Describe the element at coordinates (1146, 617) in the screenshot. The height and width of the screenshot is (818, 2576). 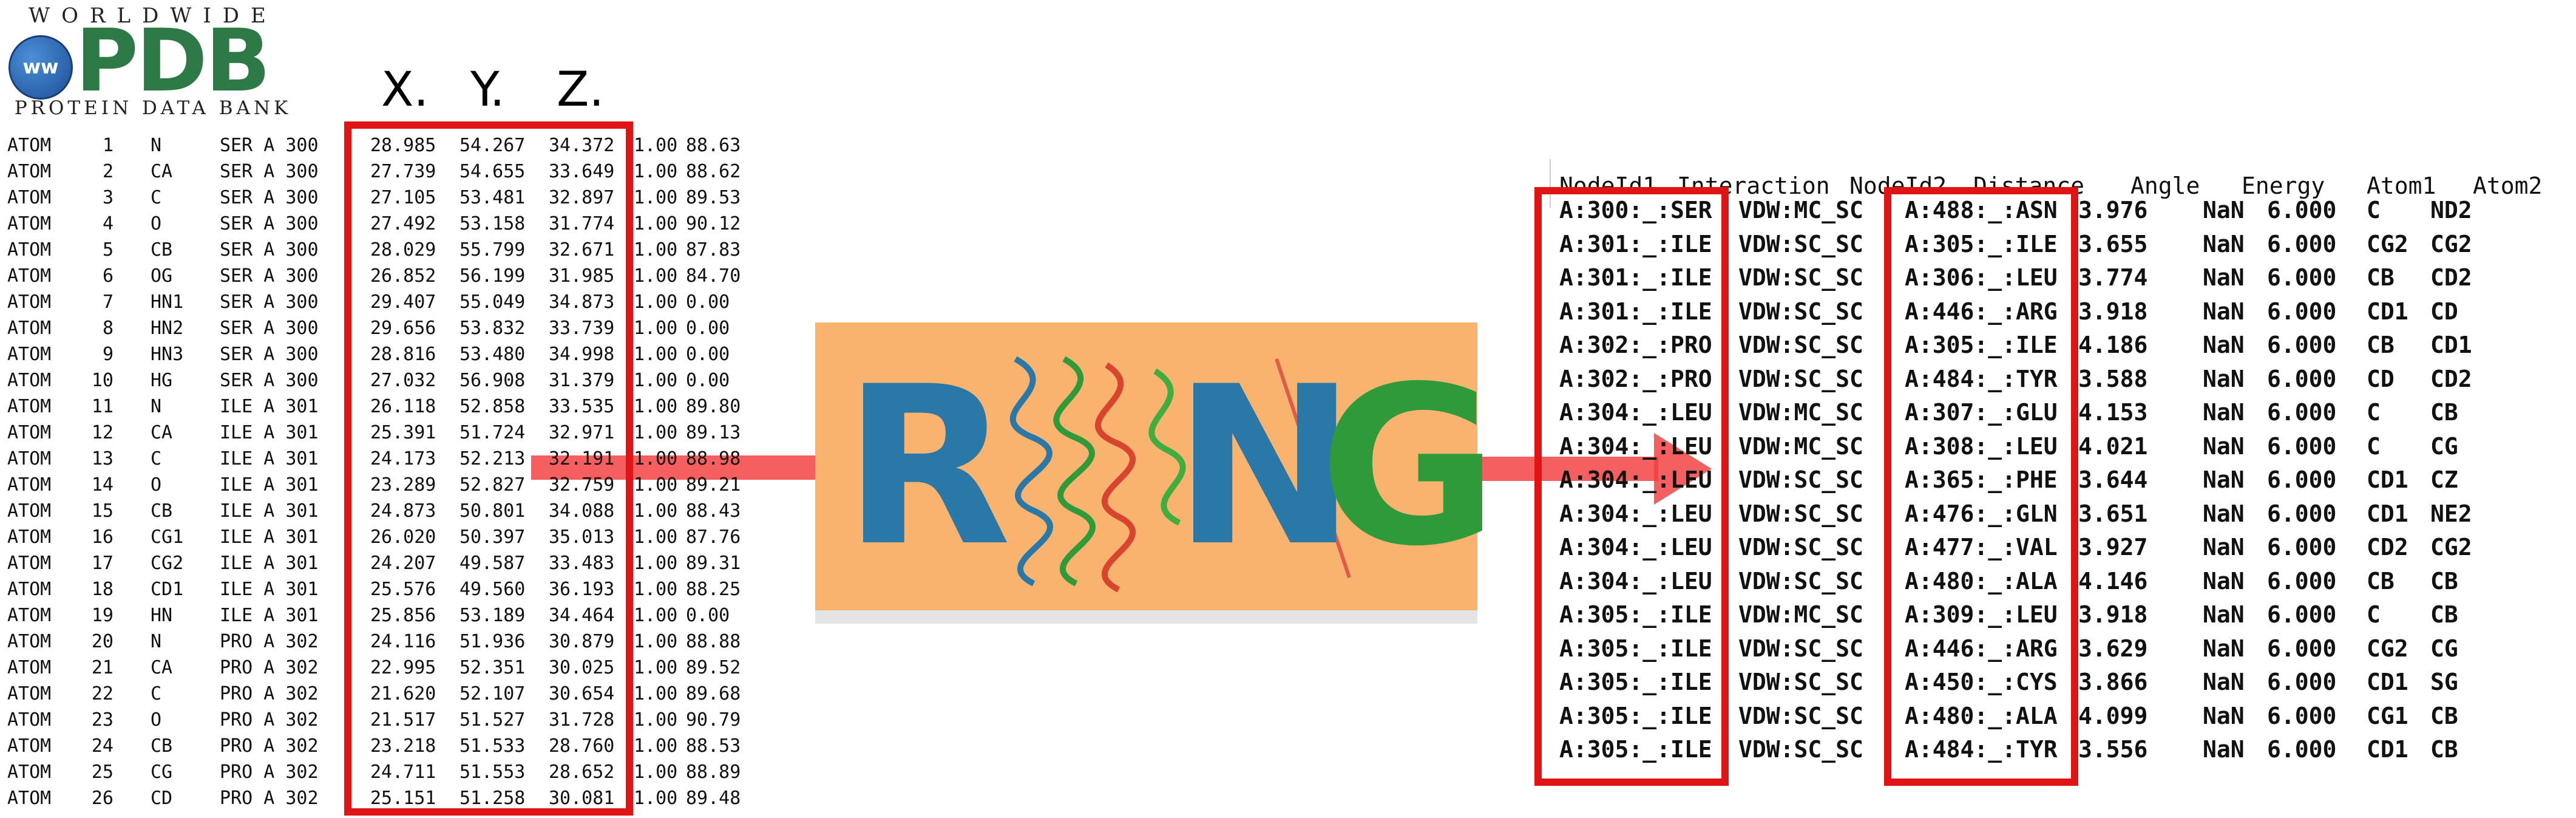
I see `panel-divider` at that location.